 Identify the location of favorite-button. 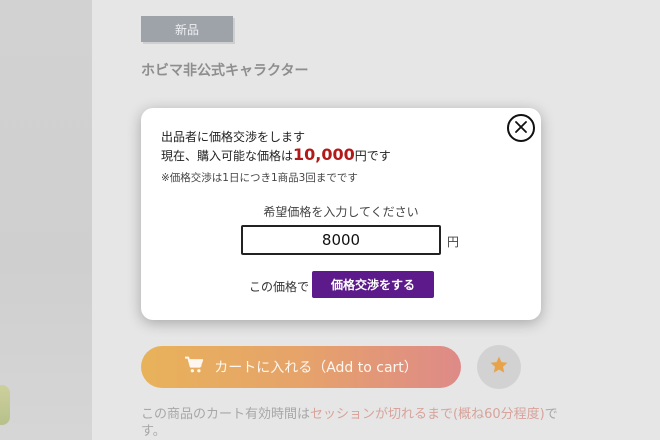
(499, 367).